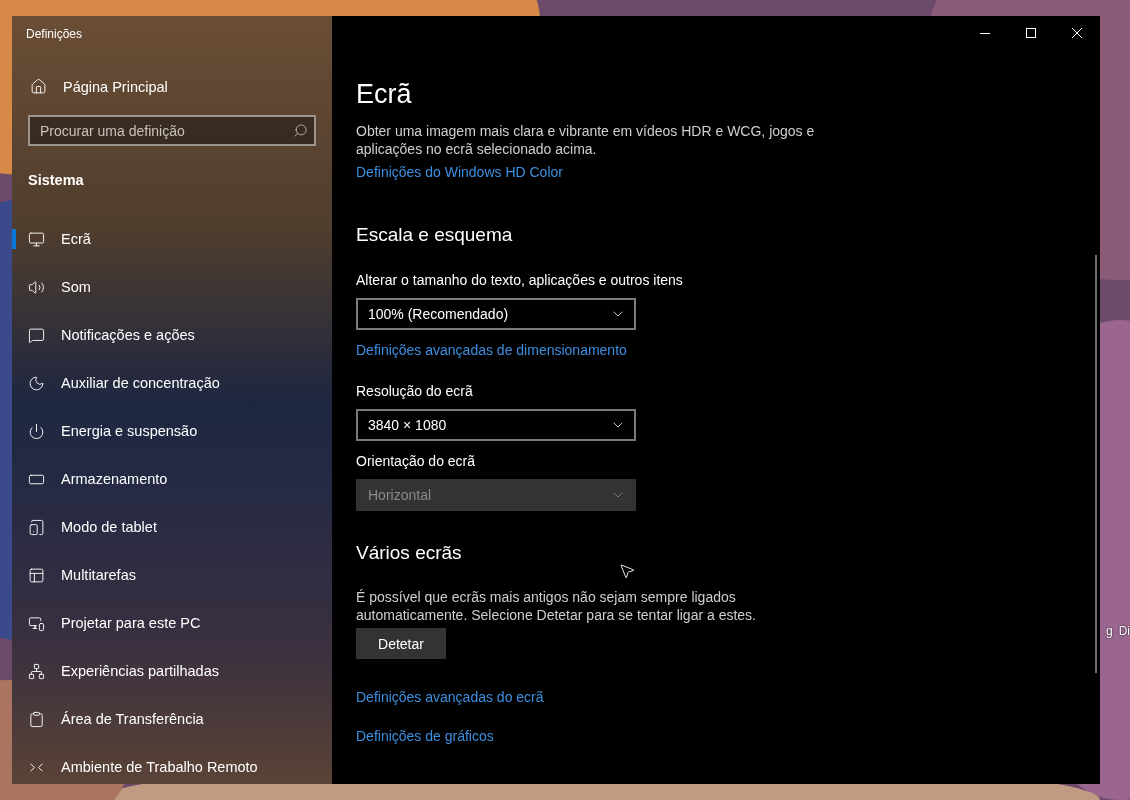  I want to click on section-heading: Escala e esquema, so click(434, 235).